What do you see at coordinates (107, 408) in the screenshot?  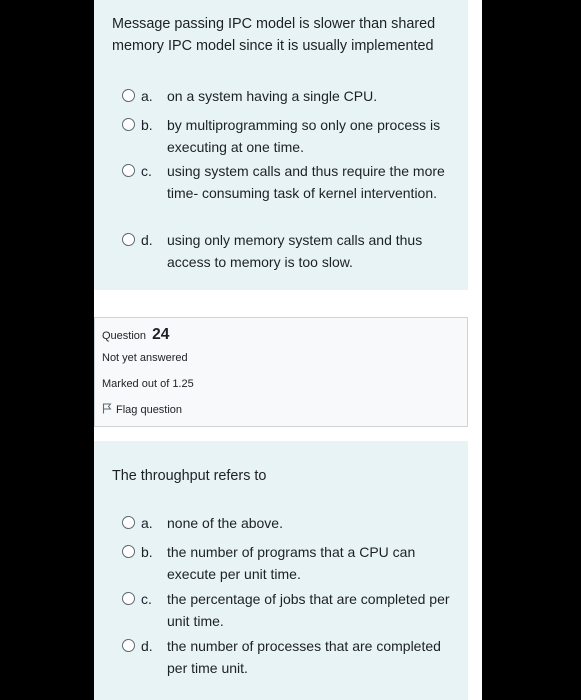 I see `flag-icon` at bounding box center [107, 408].